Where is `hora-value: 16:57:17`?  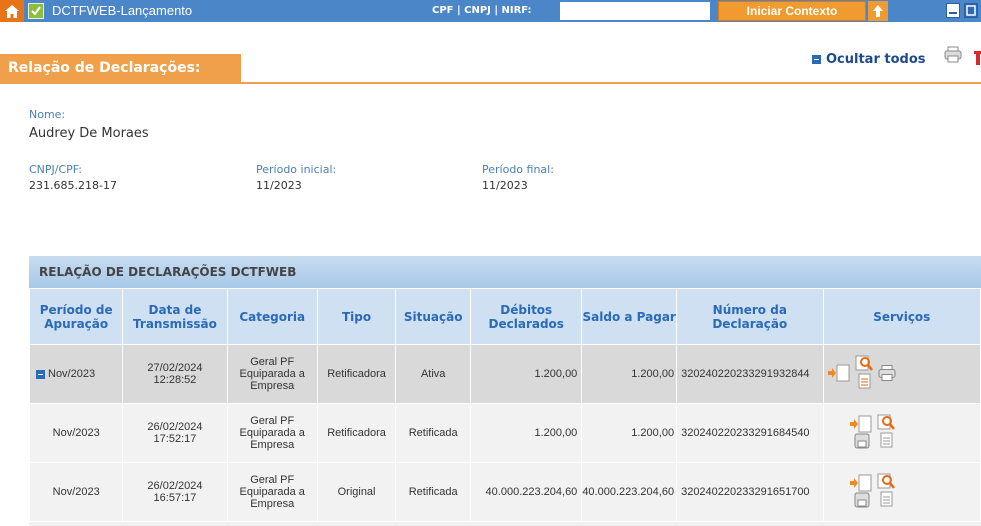 hora-value: 16:57:17 is located at coordinates (175, 498).